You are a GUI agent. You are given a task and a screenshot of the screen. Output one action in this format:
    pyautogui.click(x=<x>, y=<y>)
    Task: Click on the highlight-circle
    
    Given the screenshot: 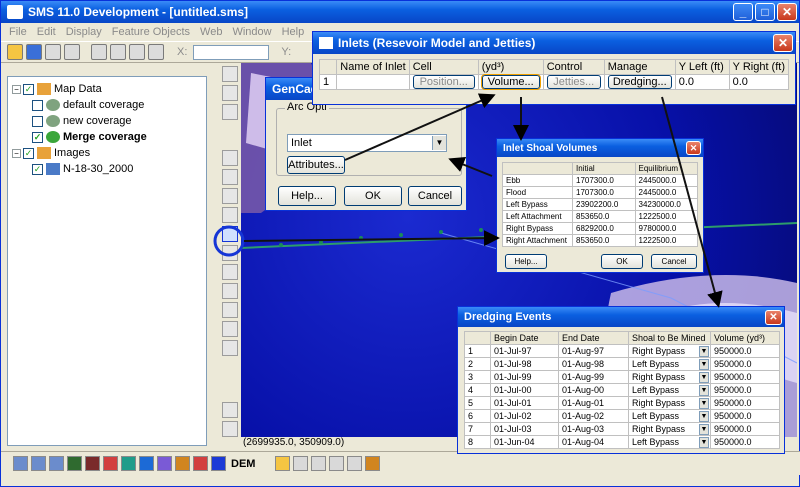 What is the action you would take?
    pyautogui.click(x=229, y=241)
    